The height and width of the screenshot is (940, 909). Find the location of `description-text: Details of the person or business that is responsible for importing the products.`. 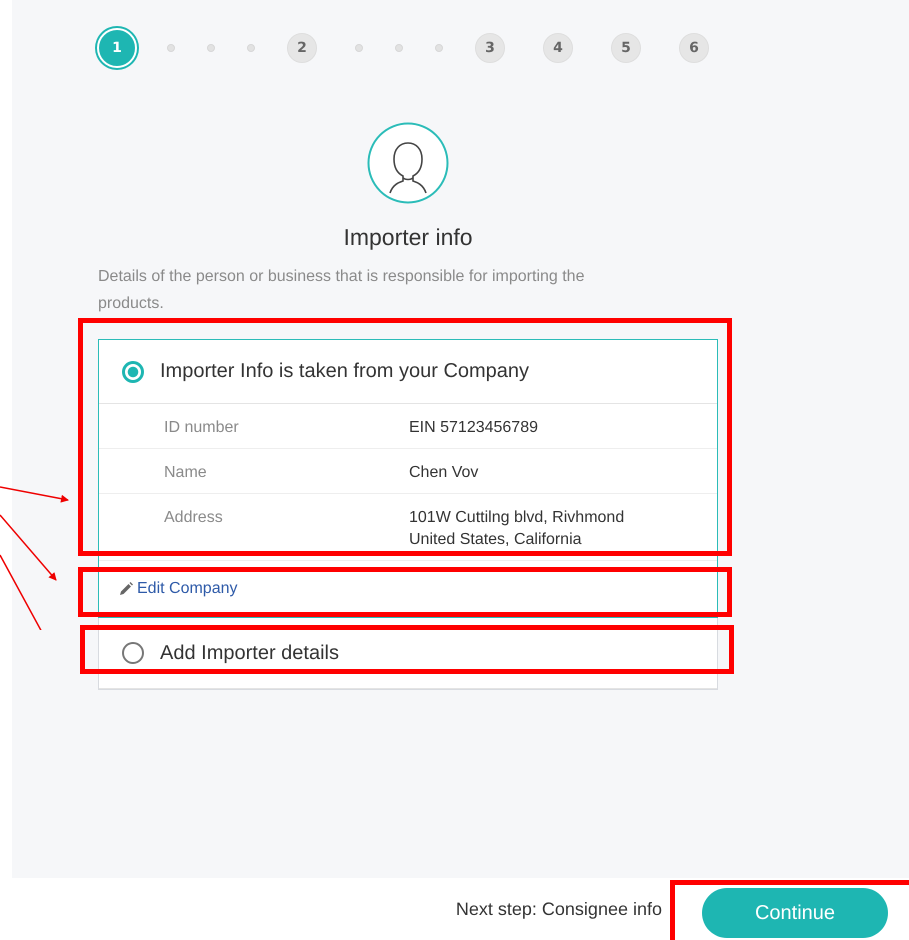

description-text: Details of the person or business that is responsible for importing the products. is located at coordinates (342, 290).